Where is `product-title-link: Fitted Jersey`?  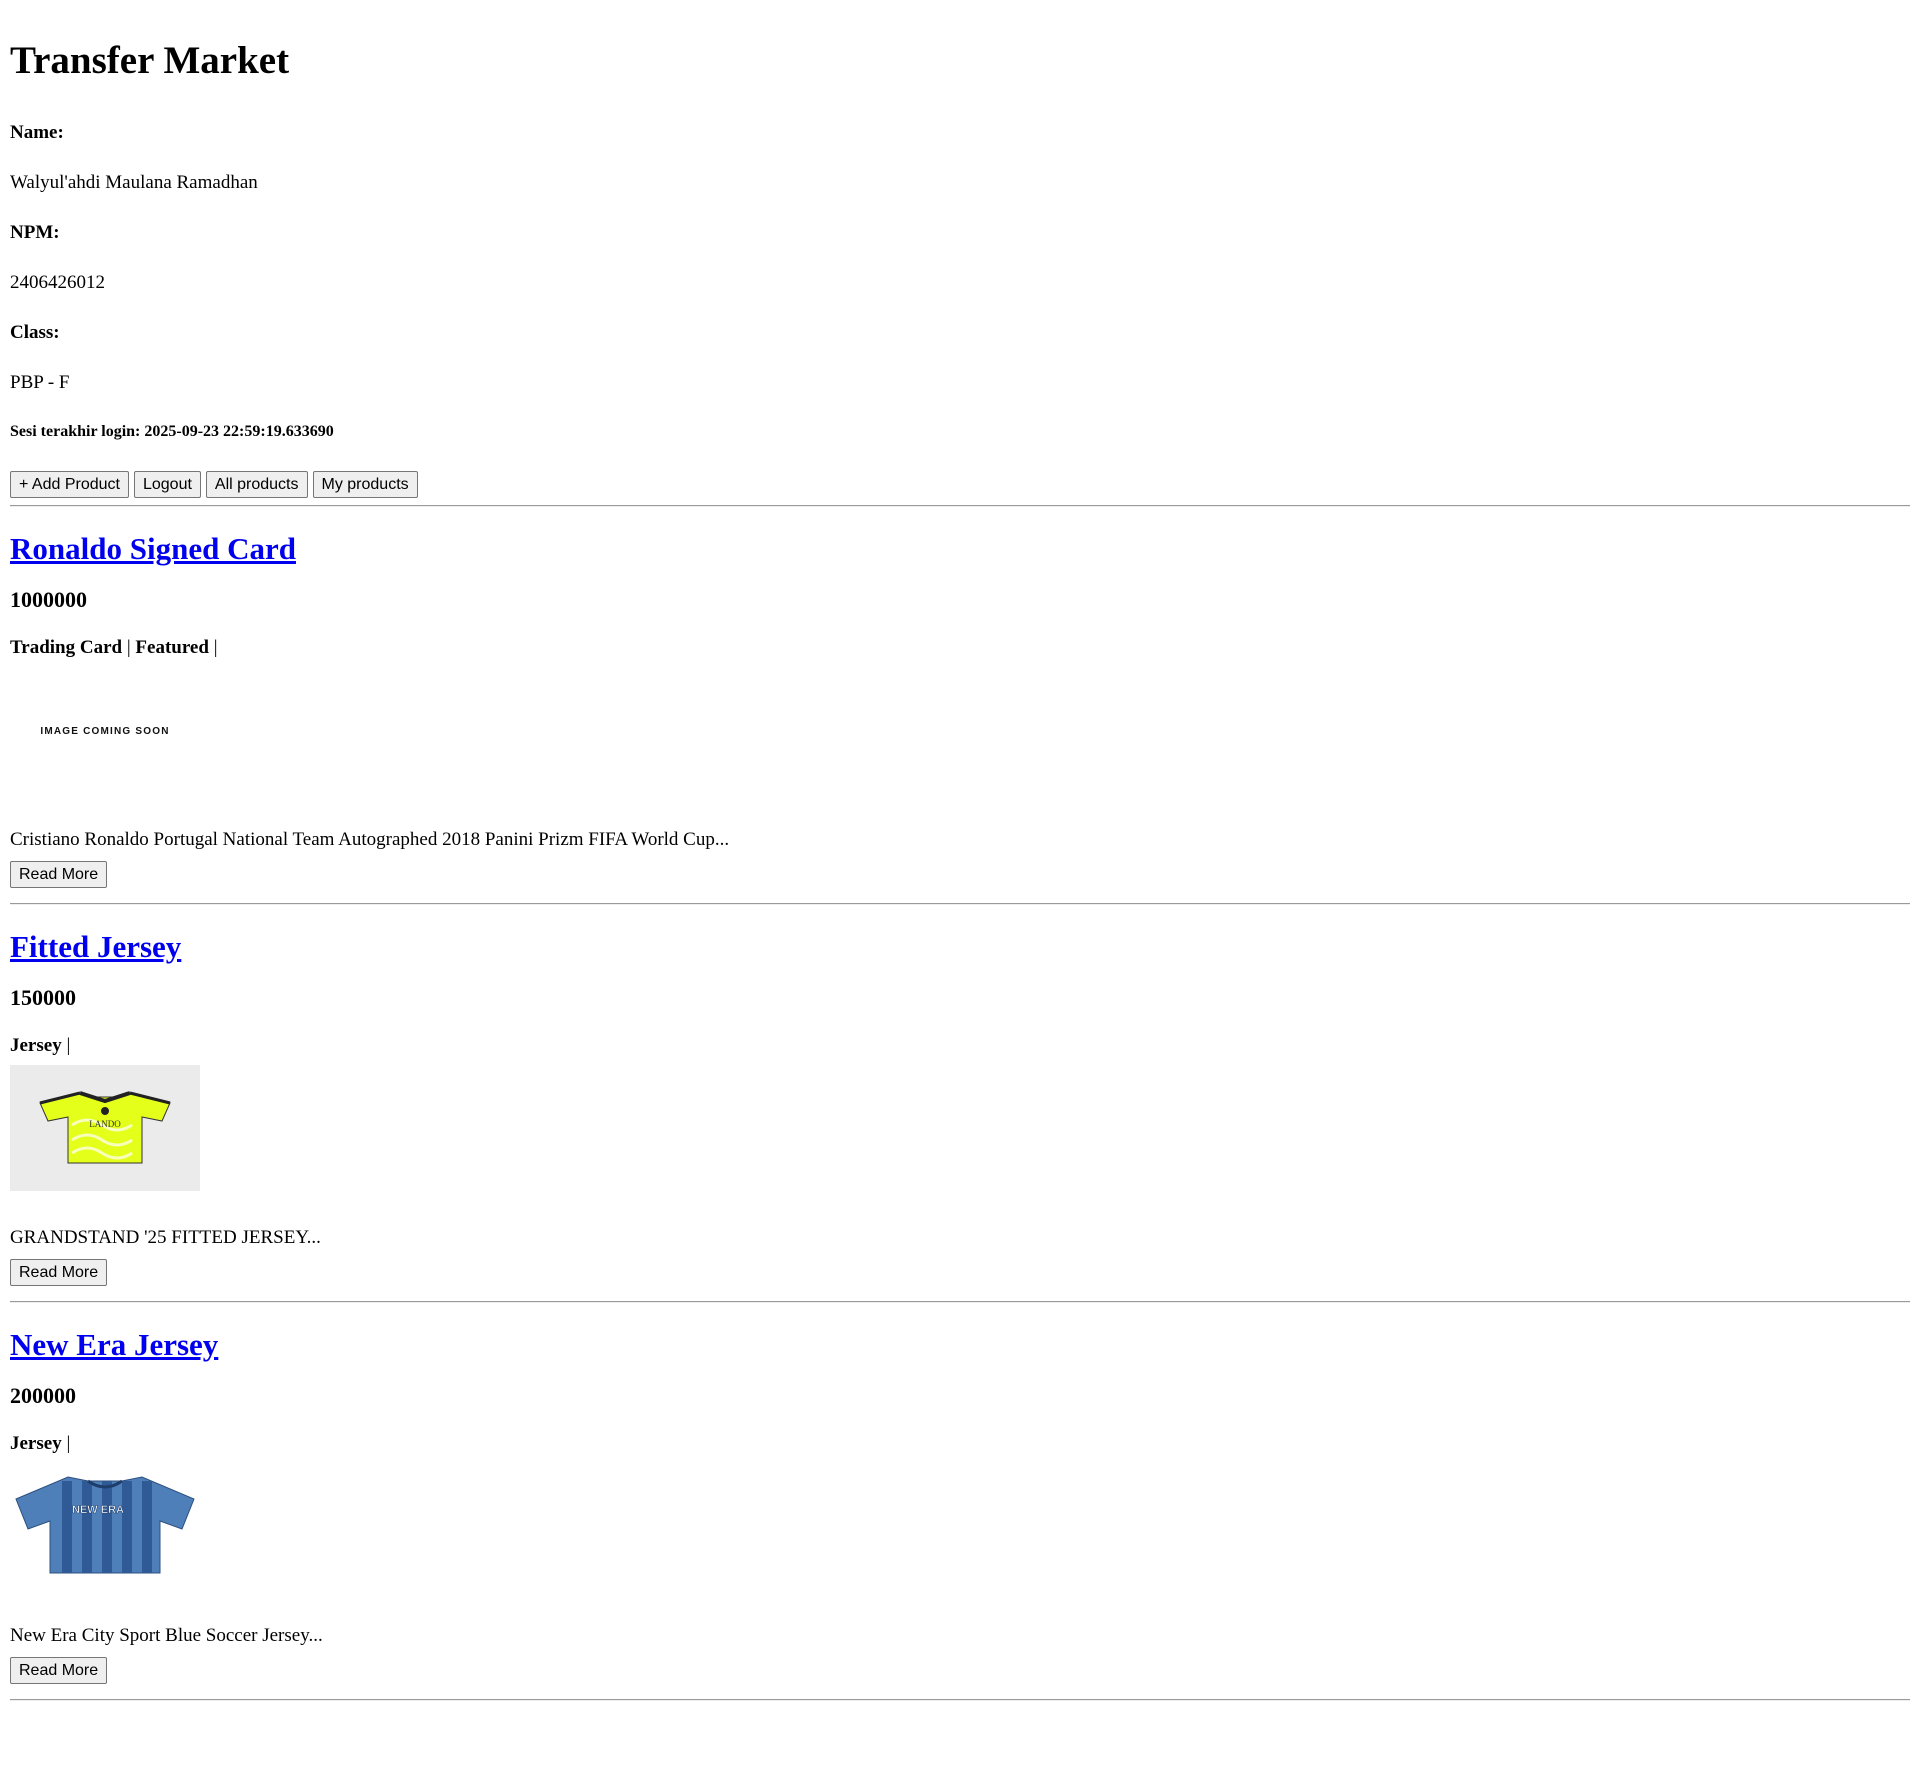
product-title-link: Fitted Jersey is located at coordinates (95, 946).